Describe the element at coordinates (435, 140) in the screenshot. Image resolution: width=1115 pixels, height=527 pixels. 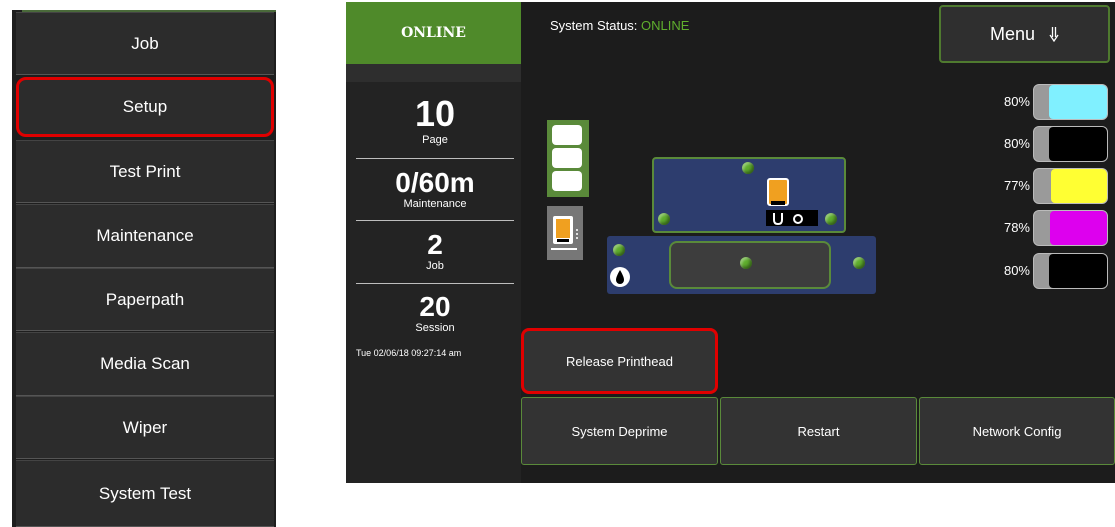
I see `page-count-label: Page` at that location.